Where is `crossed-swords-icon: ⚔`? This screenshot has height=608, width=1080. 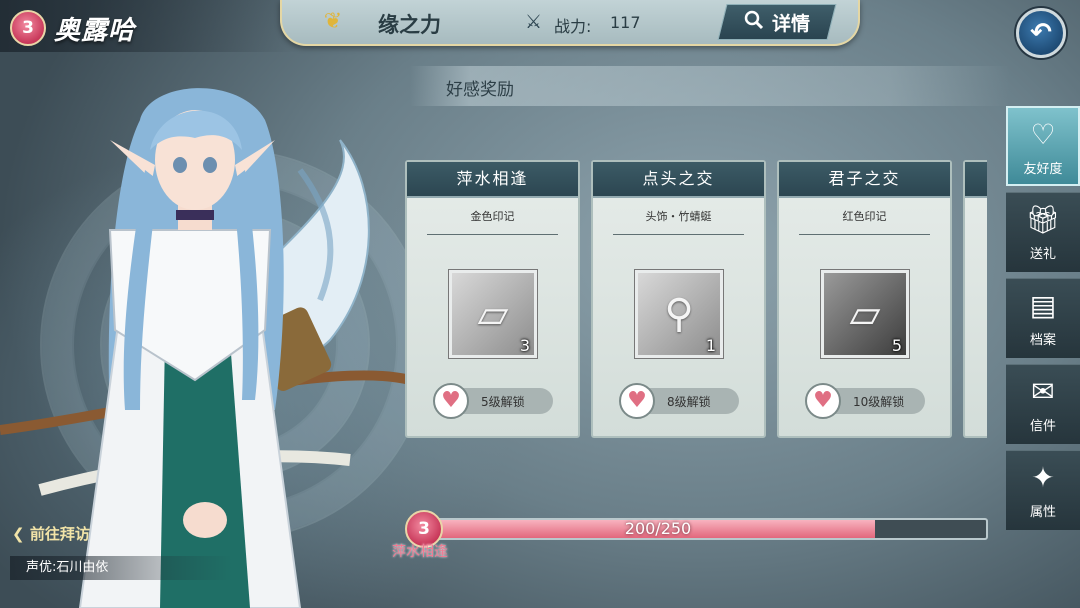 crossed-swords-icon: ⚔ is located at coordinates (534, 22).